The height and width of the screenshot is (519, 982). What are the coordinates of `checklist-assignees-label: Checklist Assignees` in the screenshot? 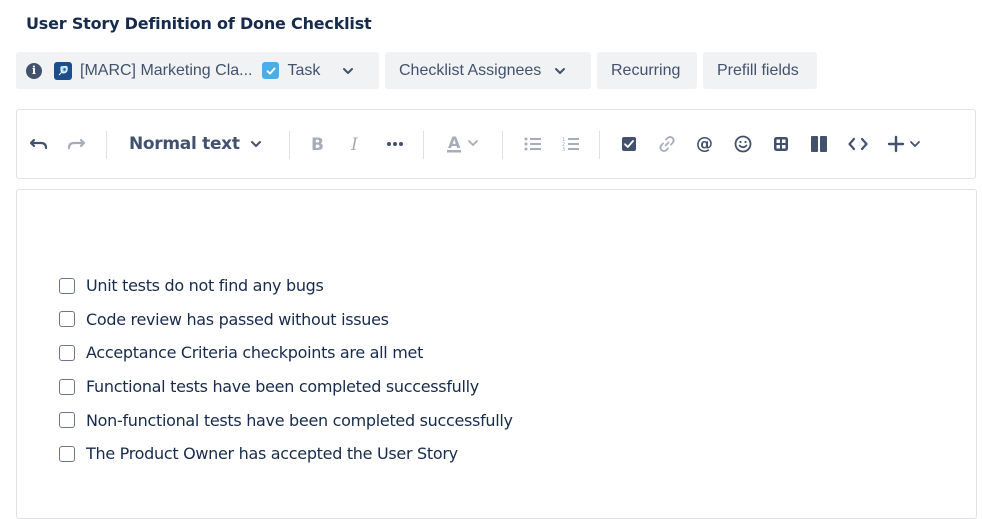 It's located at (470, 70).